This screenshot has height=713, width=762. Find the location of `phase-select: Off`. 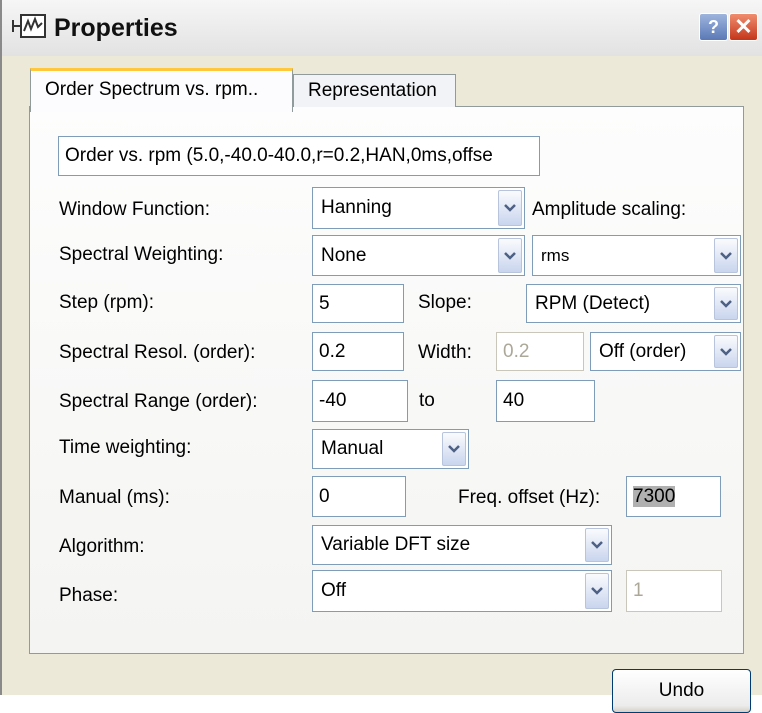

phase-select: Off is located at coordinates (462, 591).